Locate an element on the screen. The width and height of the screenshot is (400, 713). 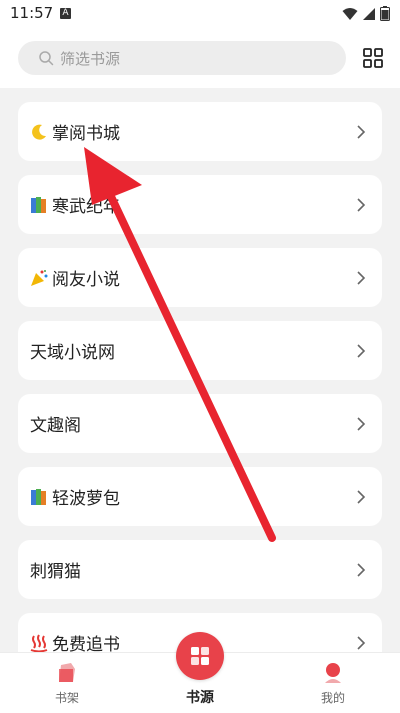
tab-sources-icon is located at coordinates (200, 656).